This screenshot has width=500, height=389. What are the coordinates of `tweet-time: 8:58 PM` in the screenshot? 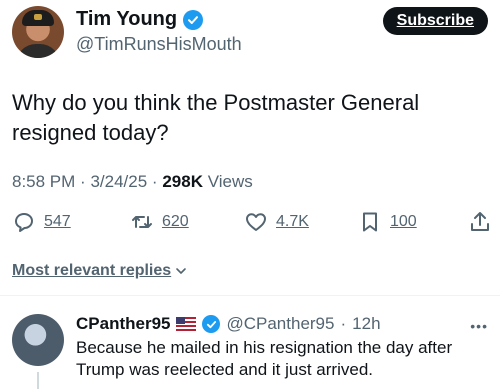 It's located at (43, 181).